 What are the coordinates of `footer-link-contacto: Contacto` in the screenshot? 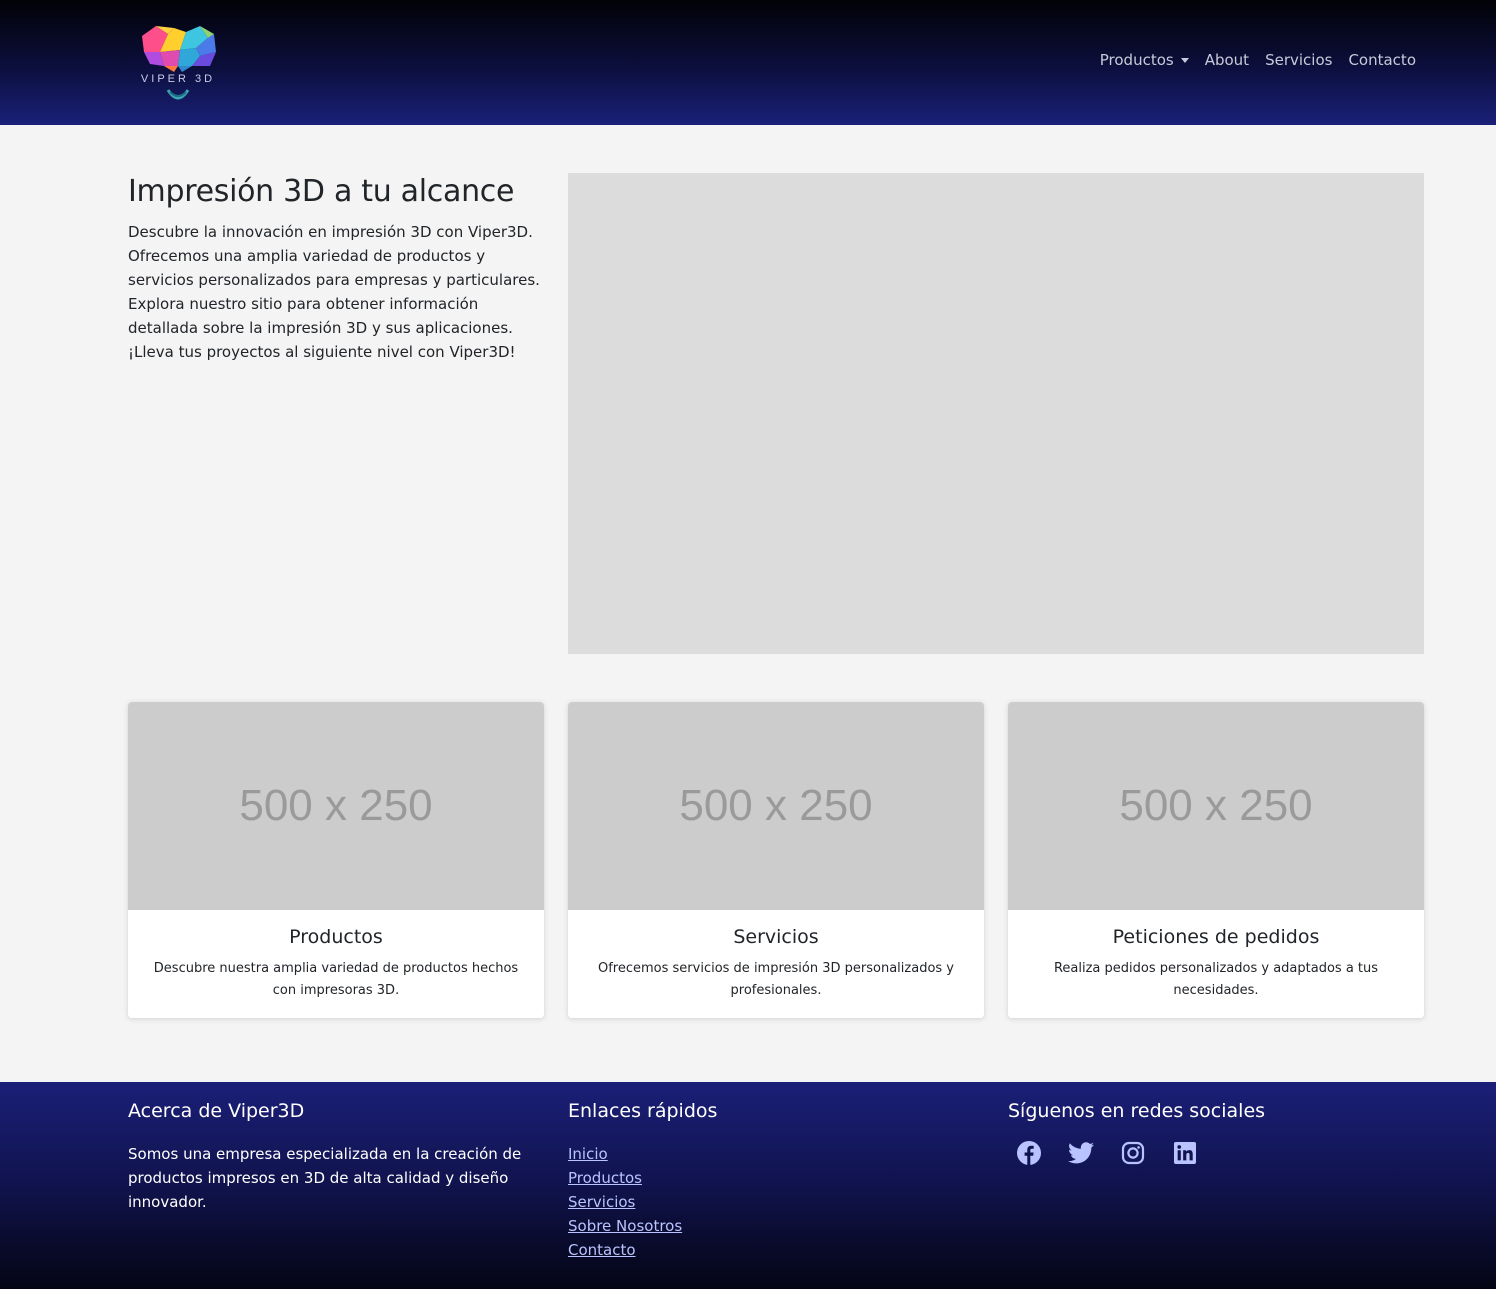 It's located at (602, 1250).